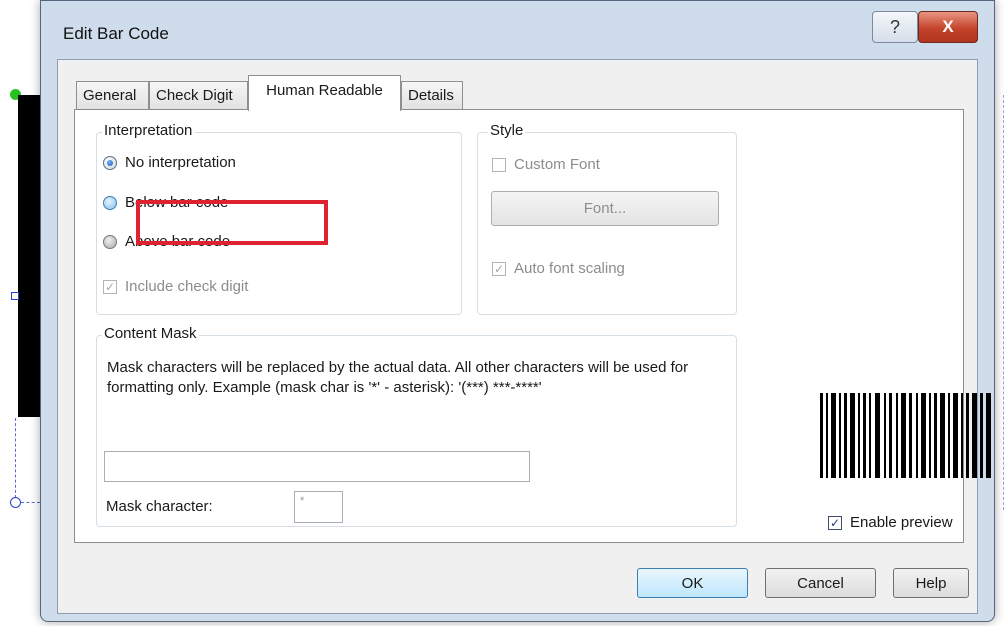 This screenshot has width=1008, height=626. I want to click on checkbox-label: Include check digit, so click(187, 286).